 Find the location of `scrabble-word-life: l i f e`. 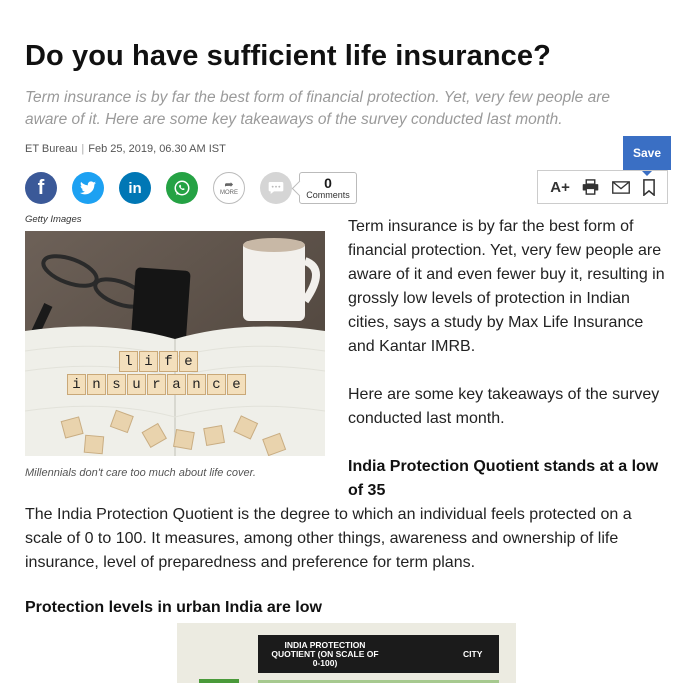

scrabble-word-life: l i f e is located at coordinates (159, 361).